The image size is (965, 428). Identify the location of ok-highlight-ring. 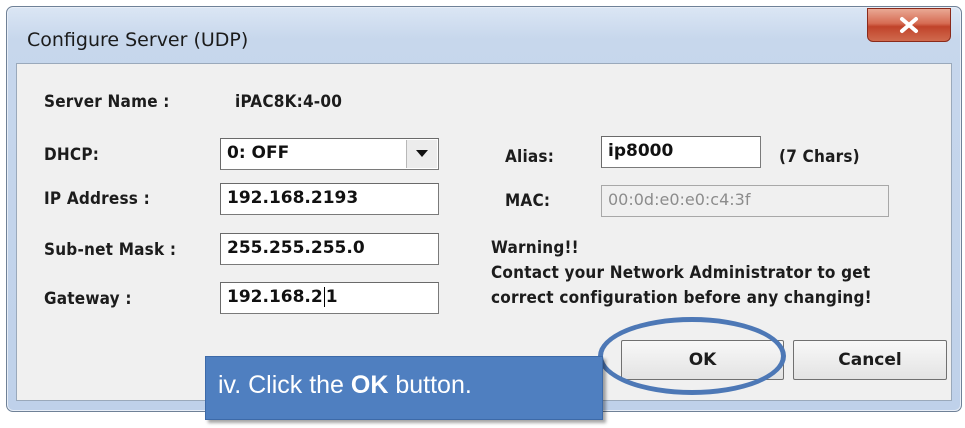
(692, 356).